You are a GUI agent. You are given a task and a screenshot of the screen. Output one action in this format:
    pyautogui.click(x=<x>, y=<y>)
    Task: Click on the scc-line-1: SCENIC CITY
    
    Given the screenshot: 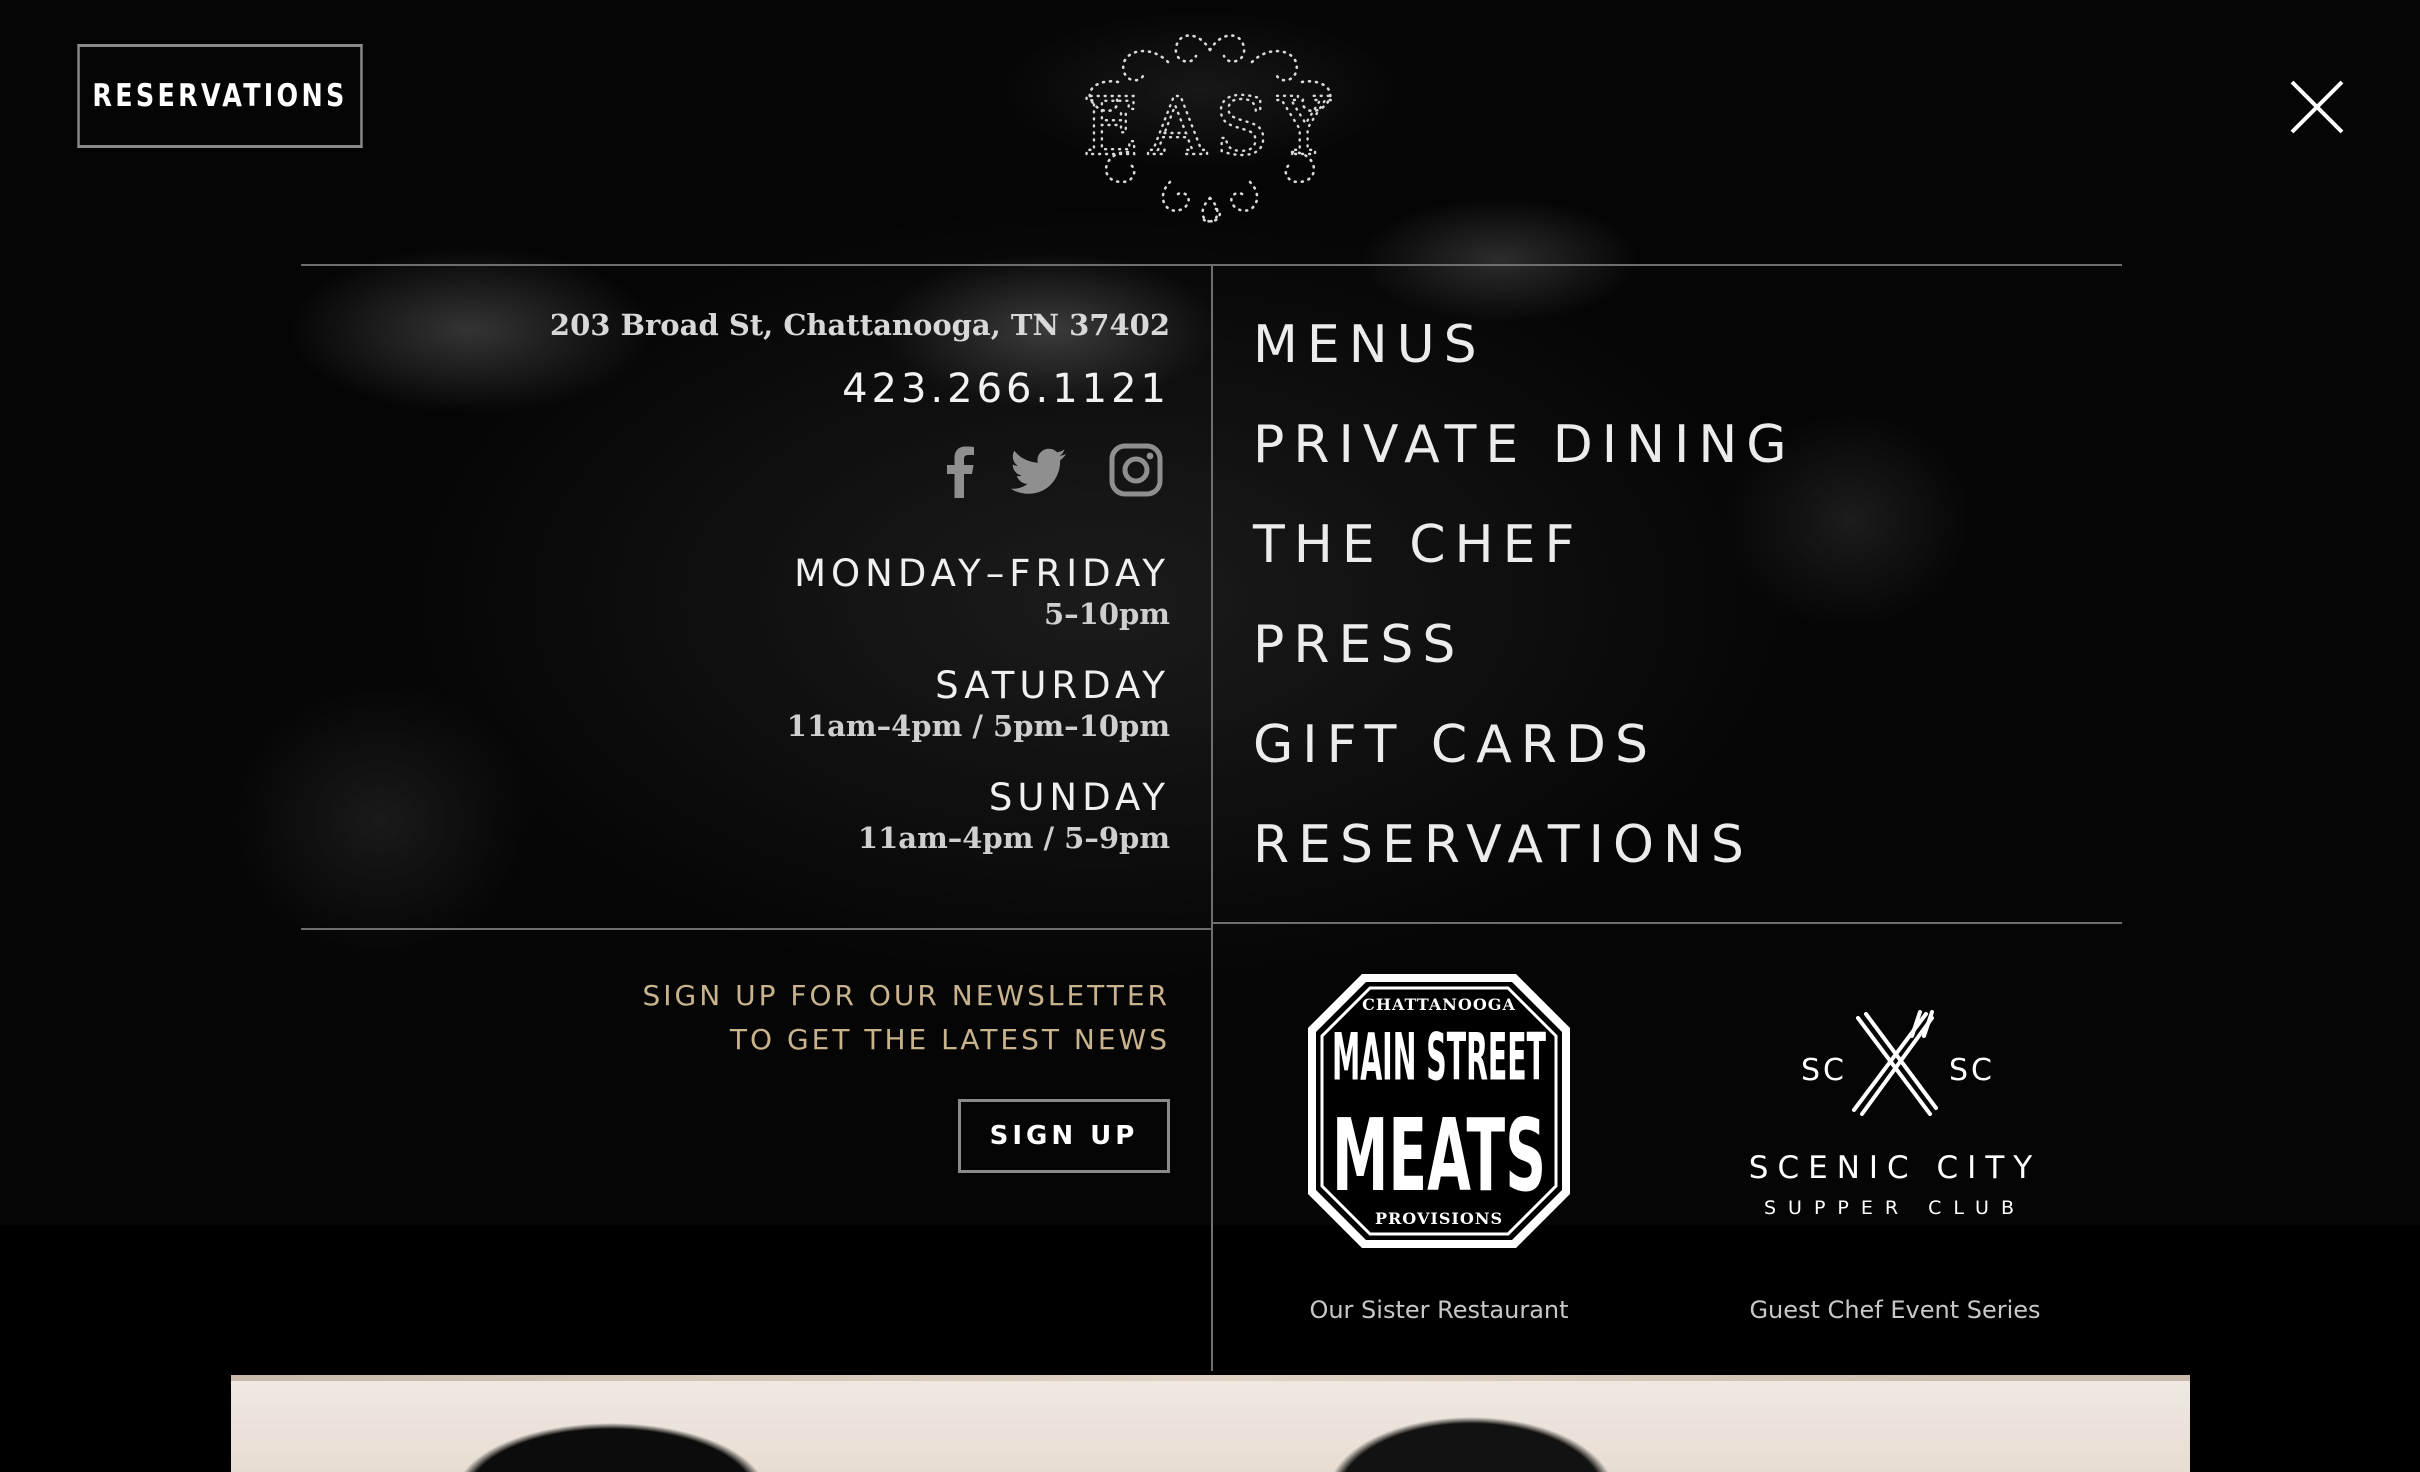 What is the action you would take?
    pyautogui.click(x=1895, y=1168)
    